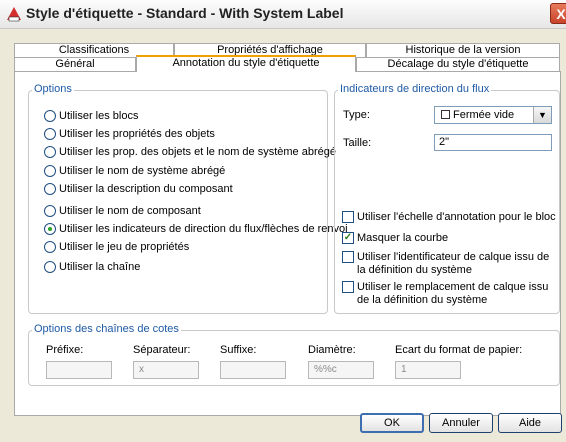 The image size is (566, 442). Describe the element at coordinates (428, 370) in the screenshot. I see `paper-gap-input: 1` at that location.